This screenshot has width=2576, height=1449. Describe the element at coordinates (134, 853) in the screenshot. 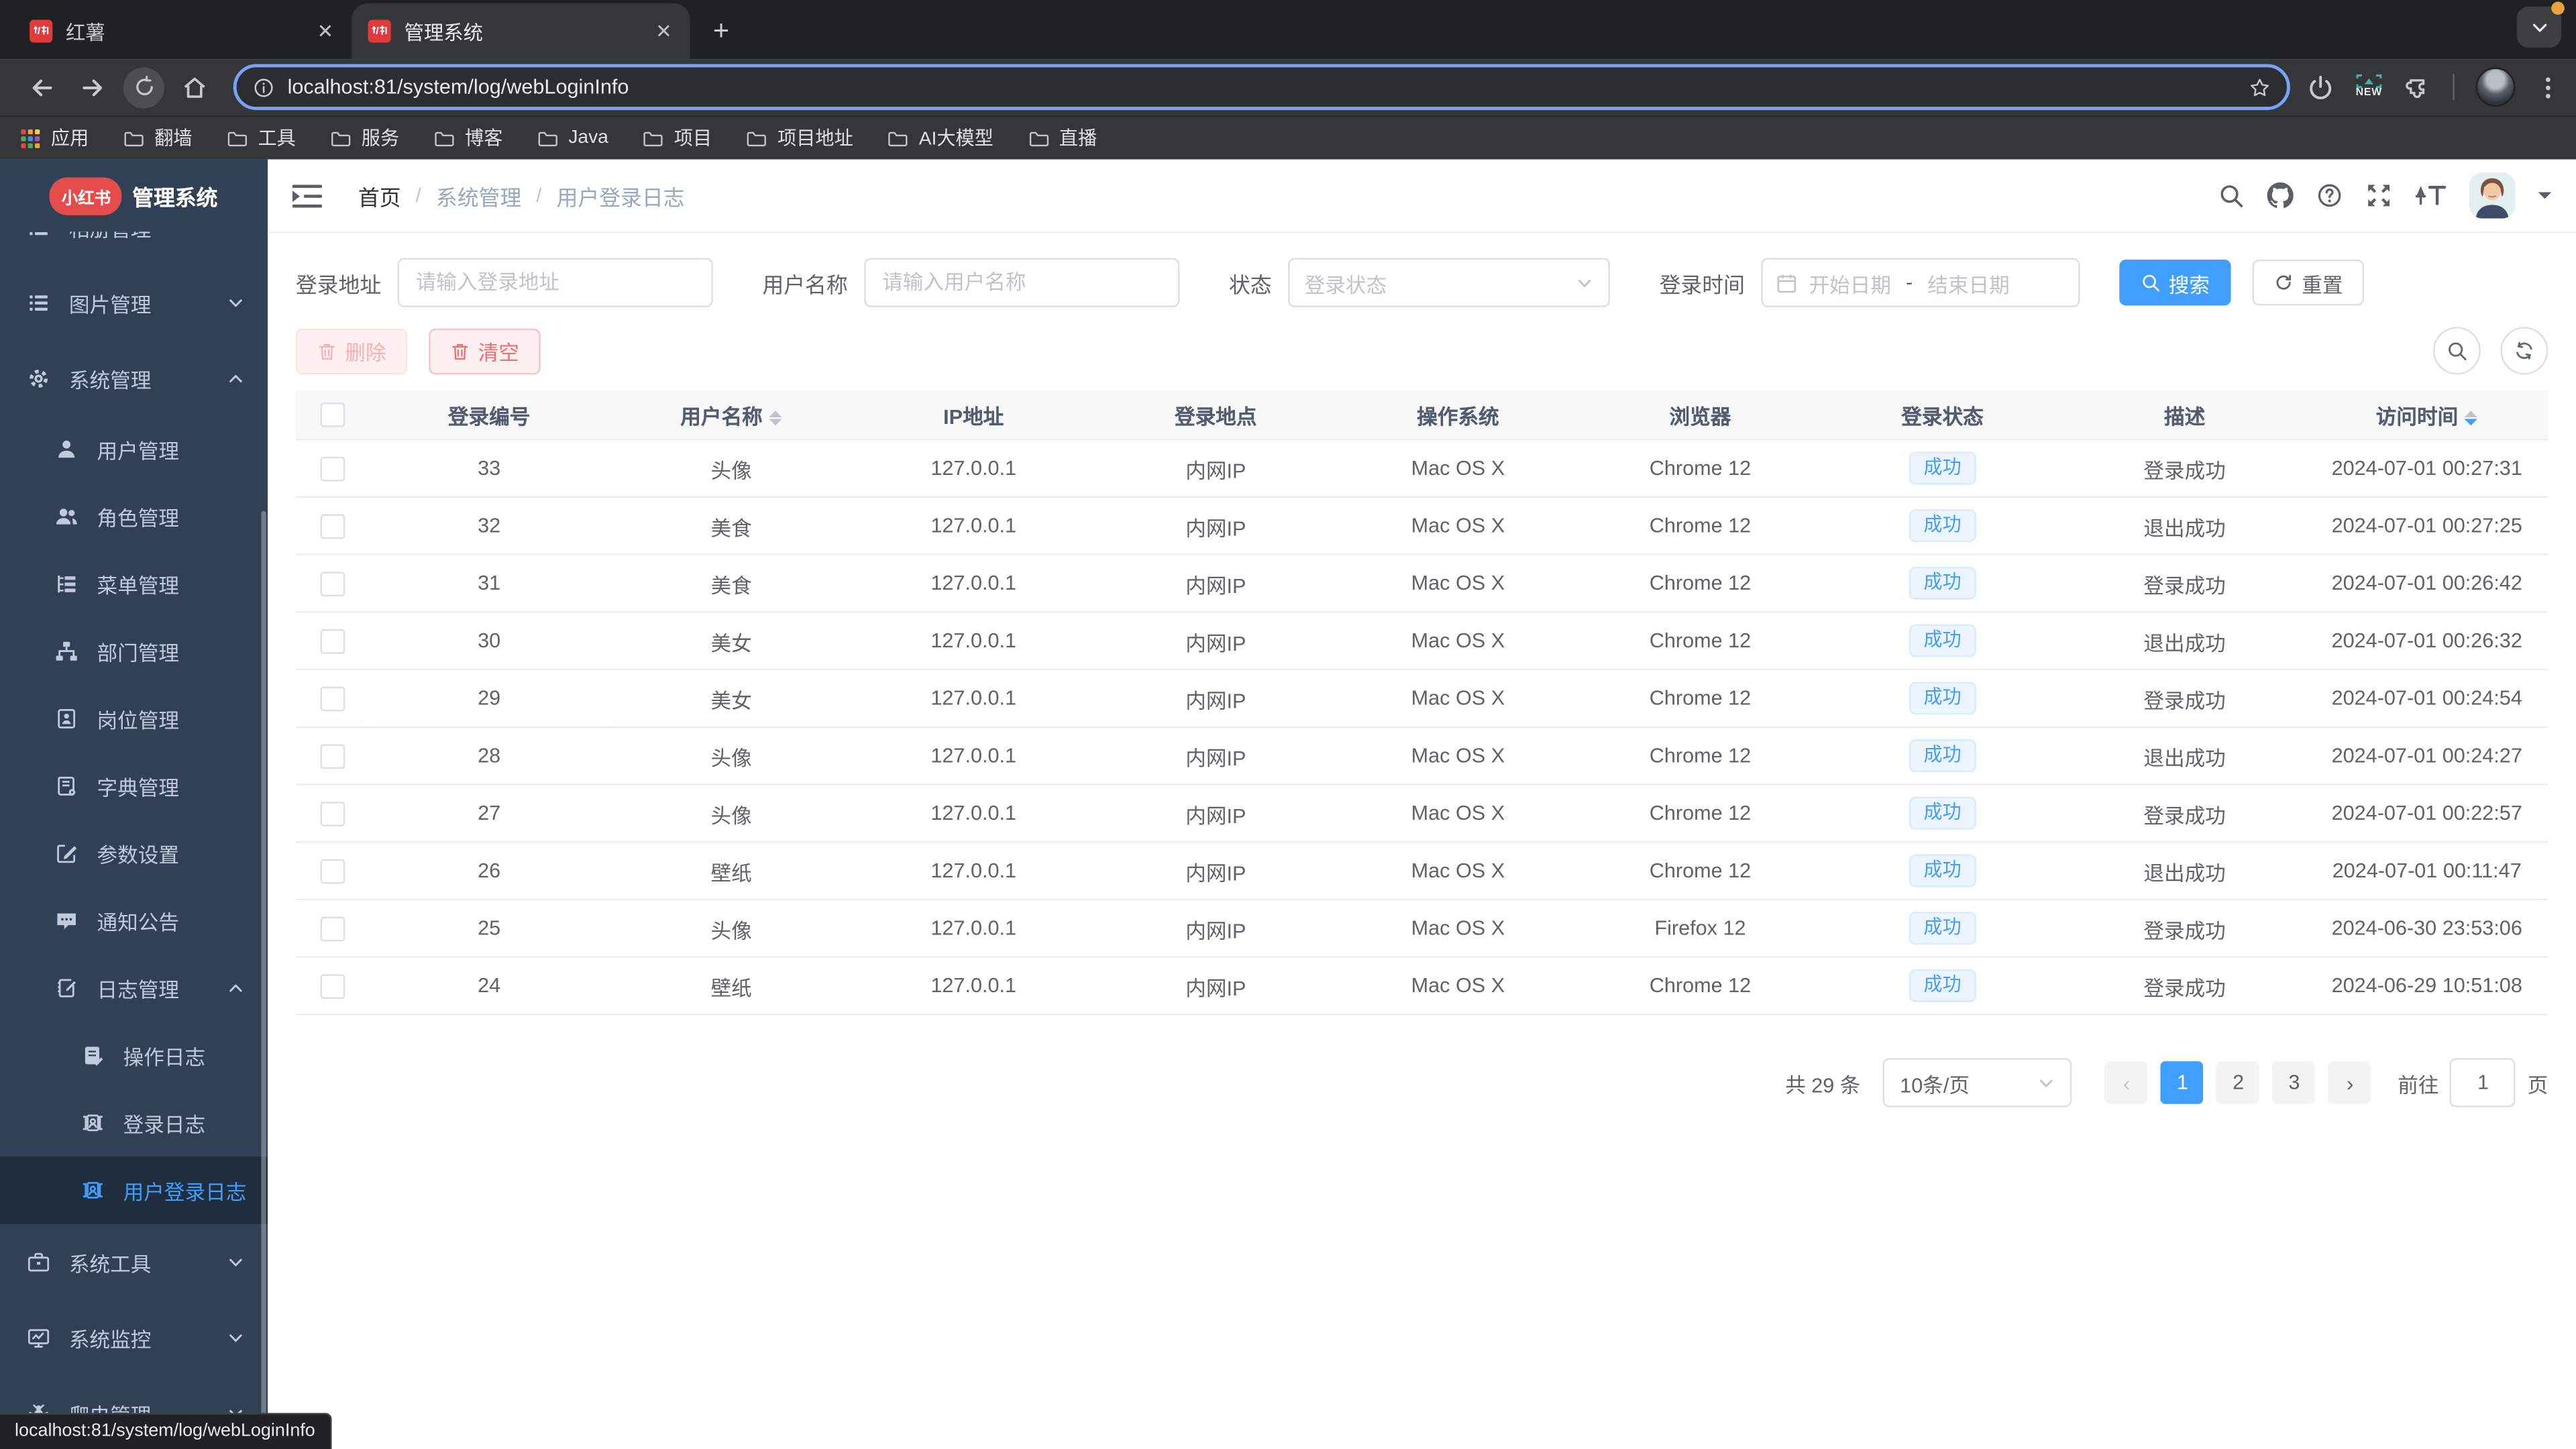

I see `sidebar-item-参数设置: 参数设置` at that location.